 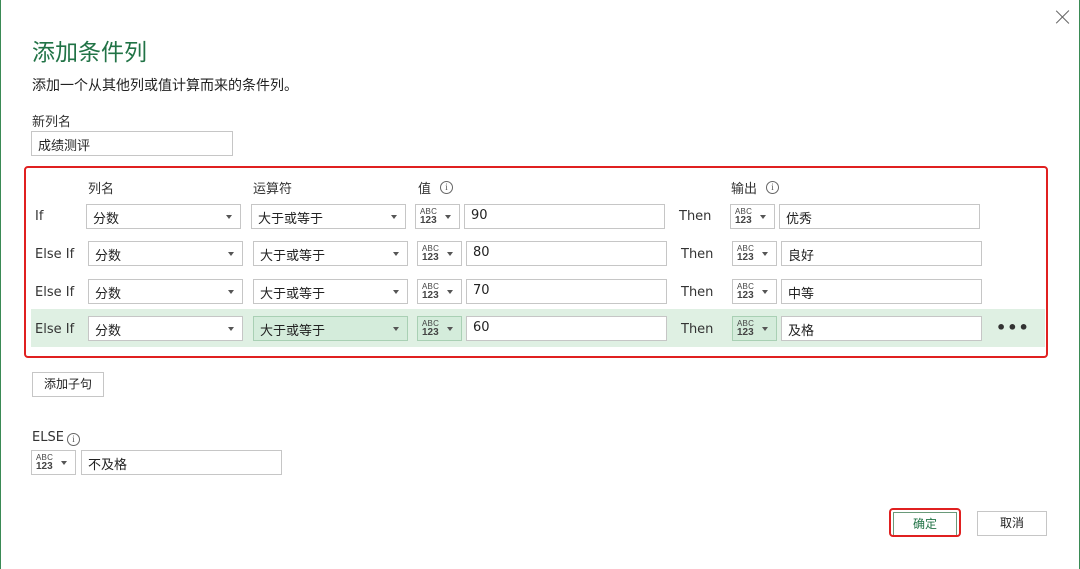 What do you see at coordinates (89, 53) in the screenshot?
I see `dialog-title: 添加条件列` at bounding box center [89, 53].